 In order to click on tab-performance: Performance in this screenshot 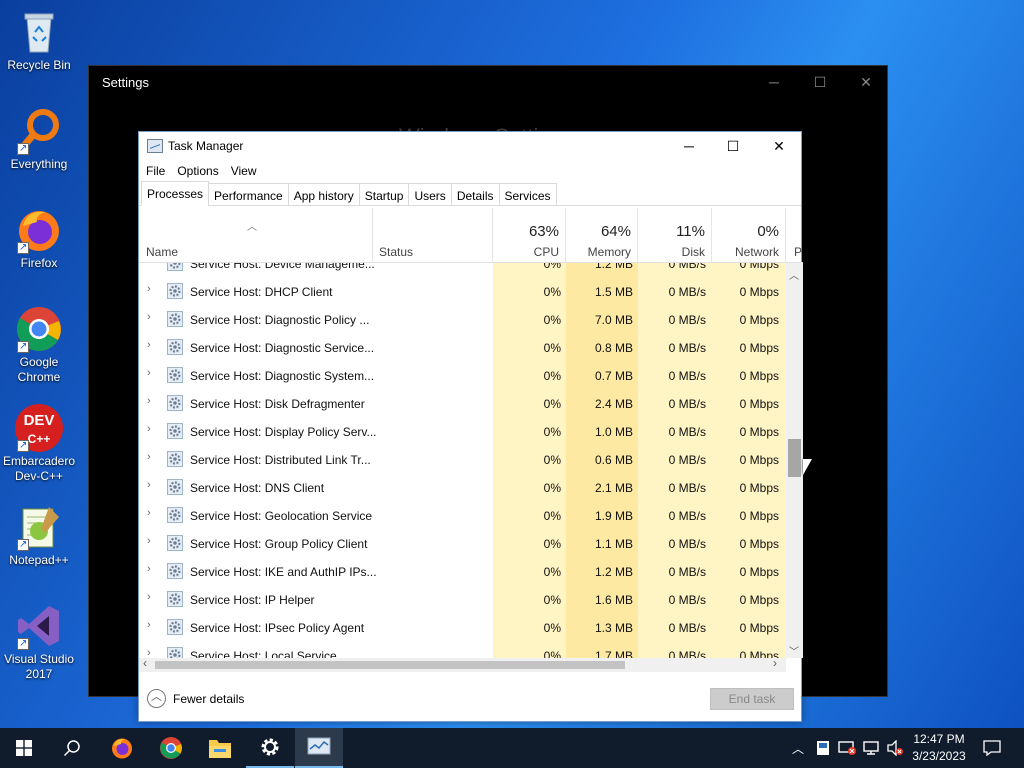, I will do `click(248, 194)`.